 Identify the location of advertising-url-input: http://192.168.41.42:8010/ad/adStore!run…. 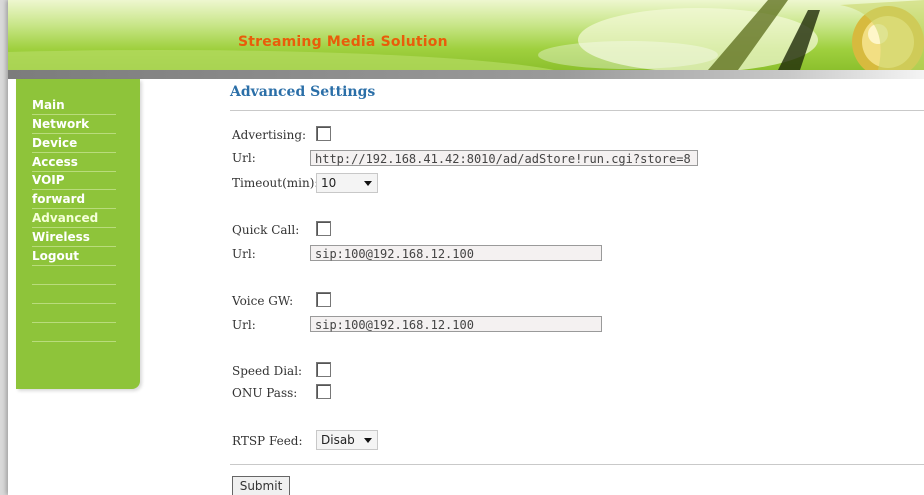
(504, 158).